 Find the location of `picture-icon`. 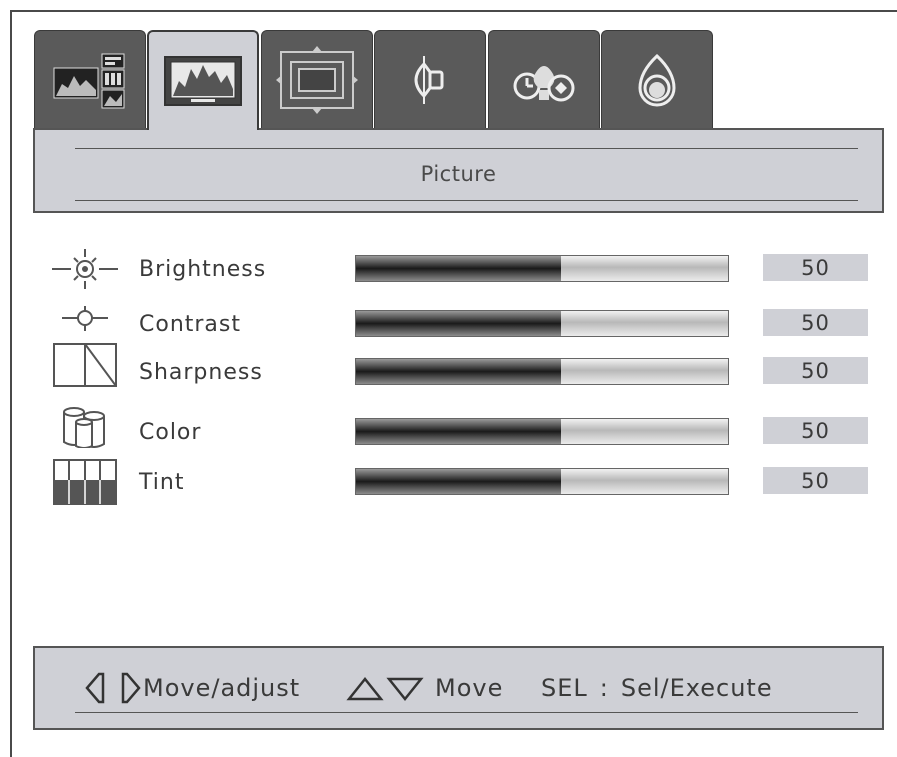

picture-icon is located at coordinates (203, 81).